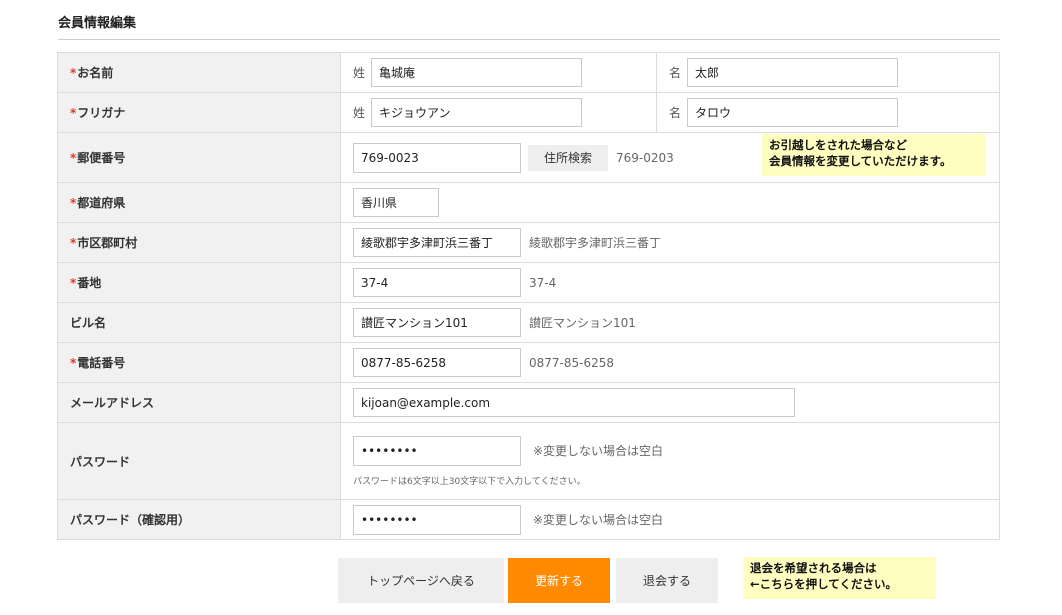 The height and width of the screenshot is (615, 1062). Describe the element at coordinates (437, 322) in the screenshot. I see `building-input` at that location.